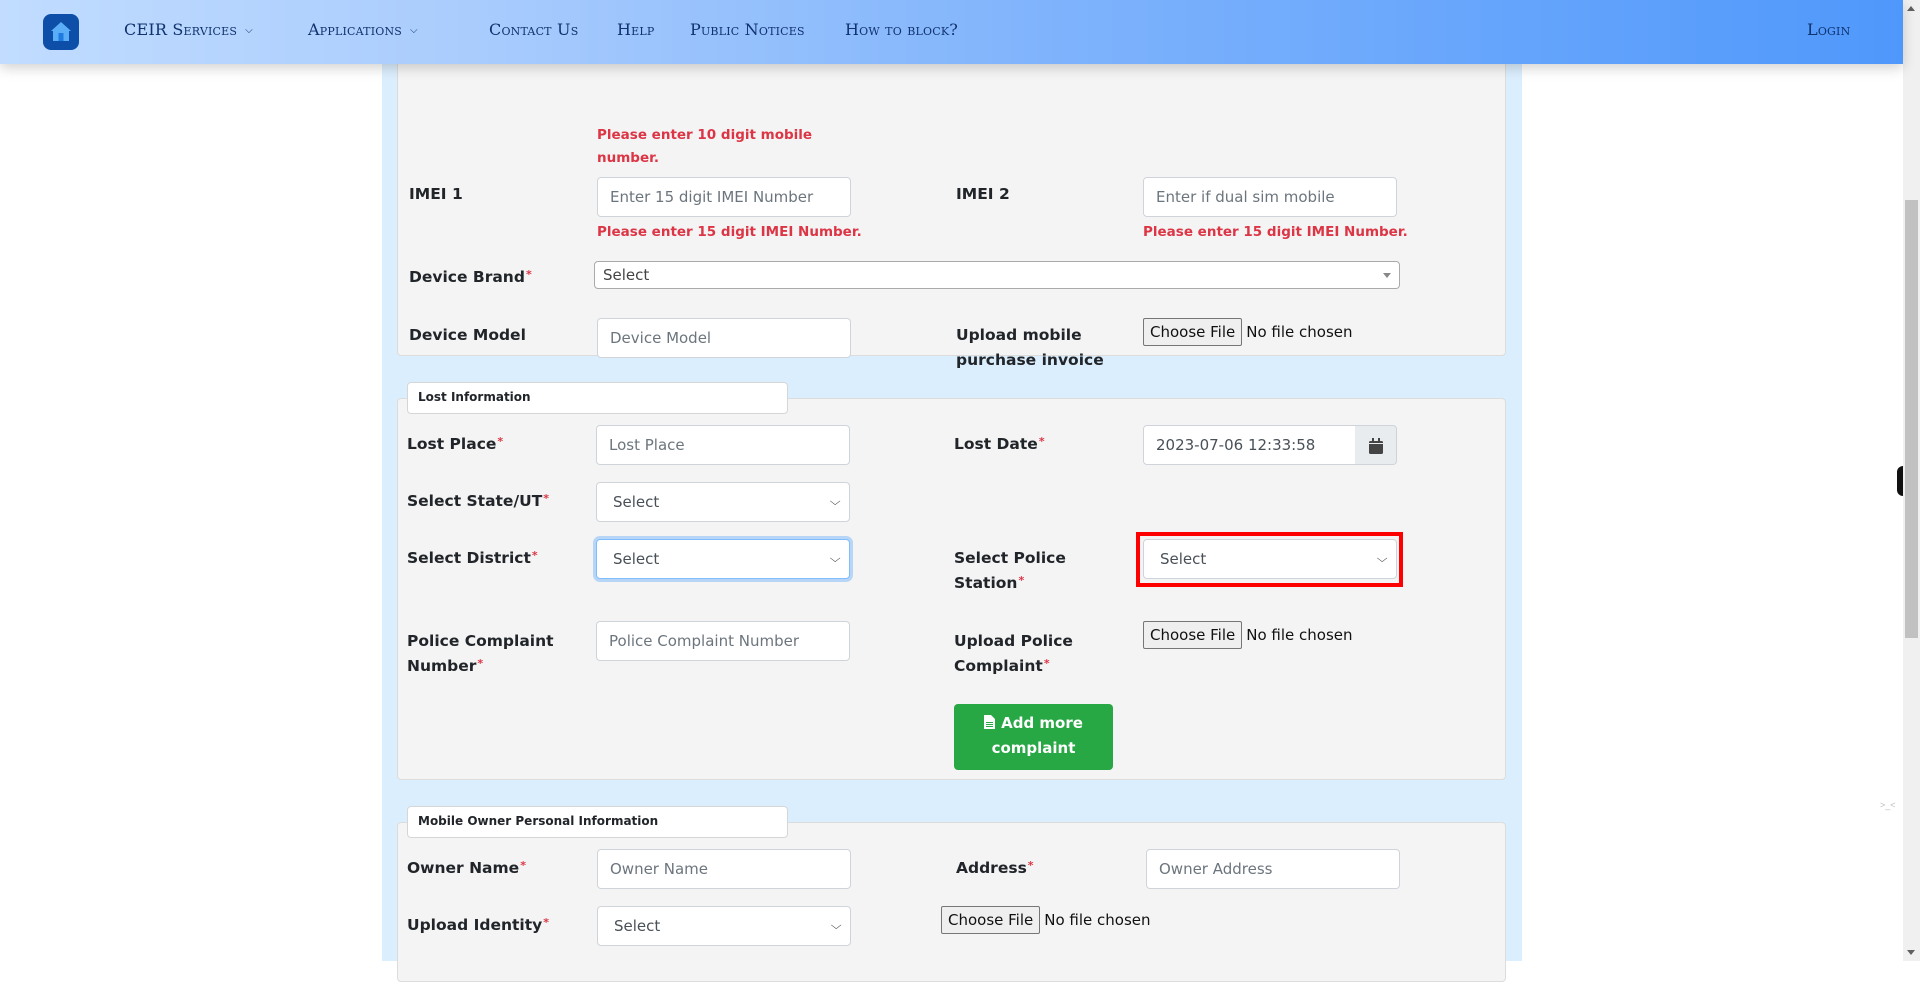 The image size is (1920, 982). Describe the element at coordinates (597, 822) in the screenshot. I see `owner-info-legend: Mobile Owner Personal Information` at that location.